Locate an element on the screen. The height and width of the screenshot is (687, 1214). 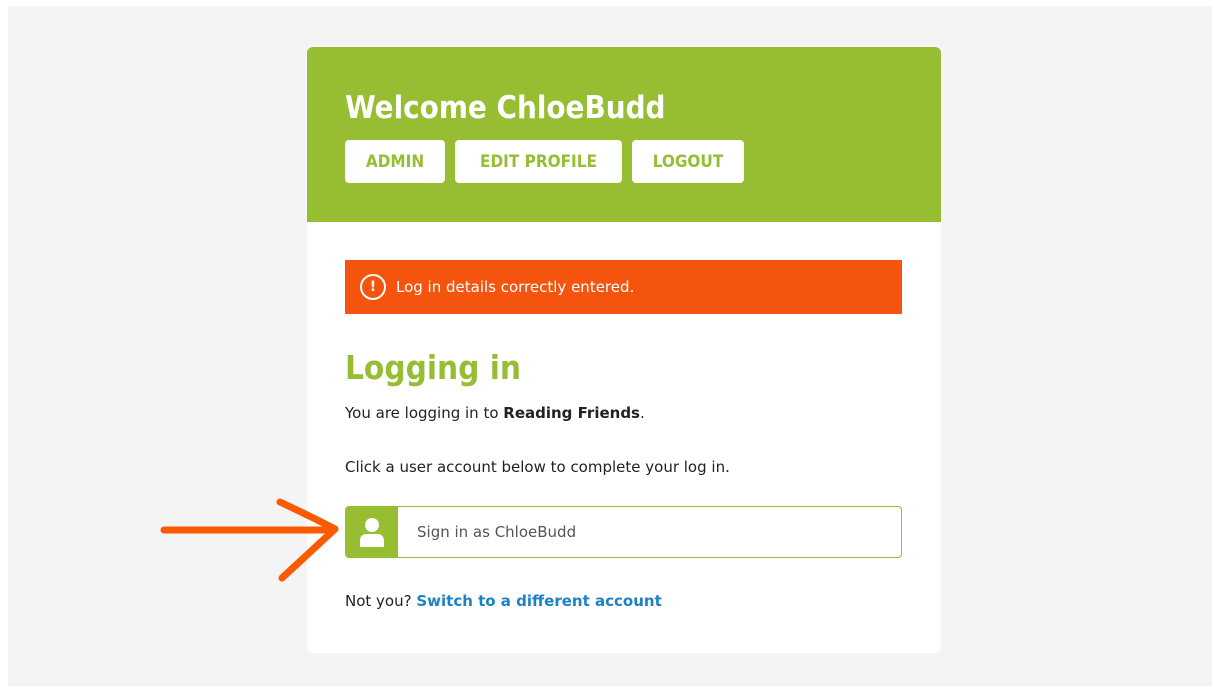
app-name: Reading Friends is located at coordinates (571, 413).